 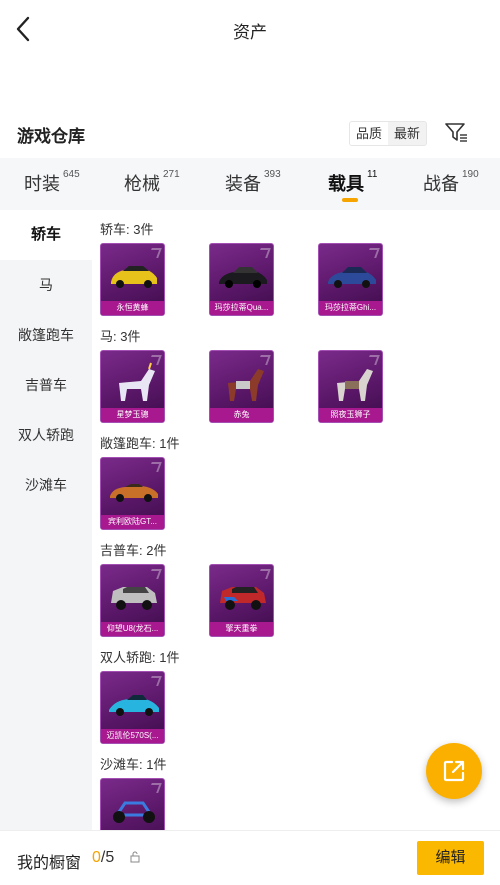 I want to click on tab-count: 393, so click(x=272, y=174).